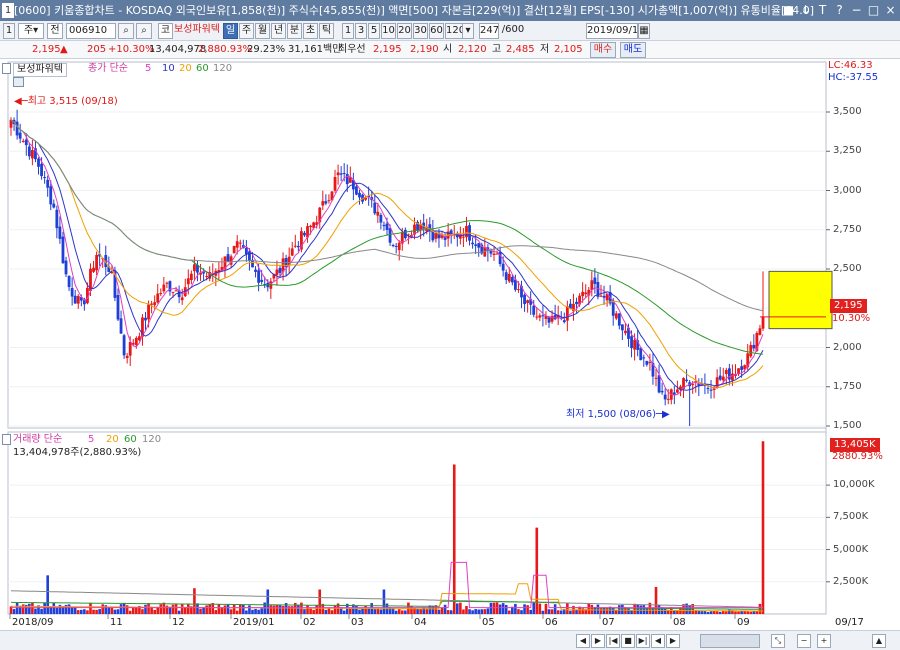 This screenshot has height=650, width=900. I want to click on price-ma-120: 120, so click(223, 68).